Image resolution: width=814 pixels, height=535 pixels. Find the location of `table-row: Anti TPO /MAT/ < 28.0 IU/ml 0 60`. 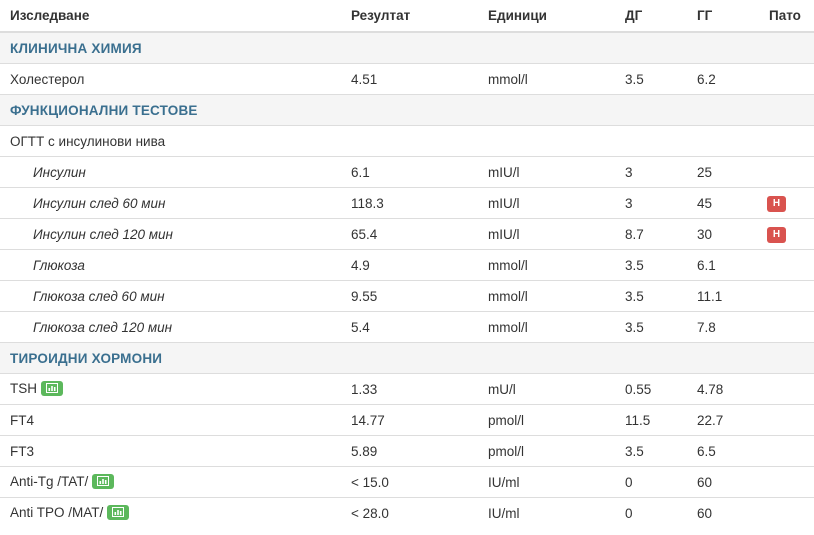

table-row: Anti TPO /MAT/ < 28.0 IU/ml 0 60 is located at coordinates (407, 512).